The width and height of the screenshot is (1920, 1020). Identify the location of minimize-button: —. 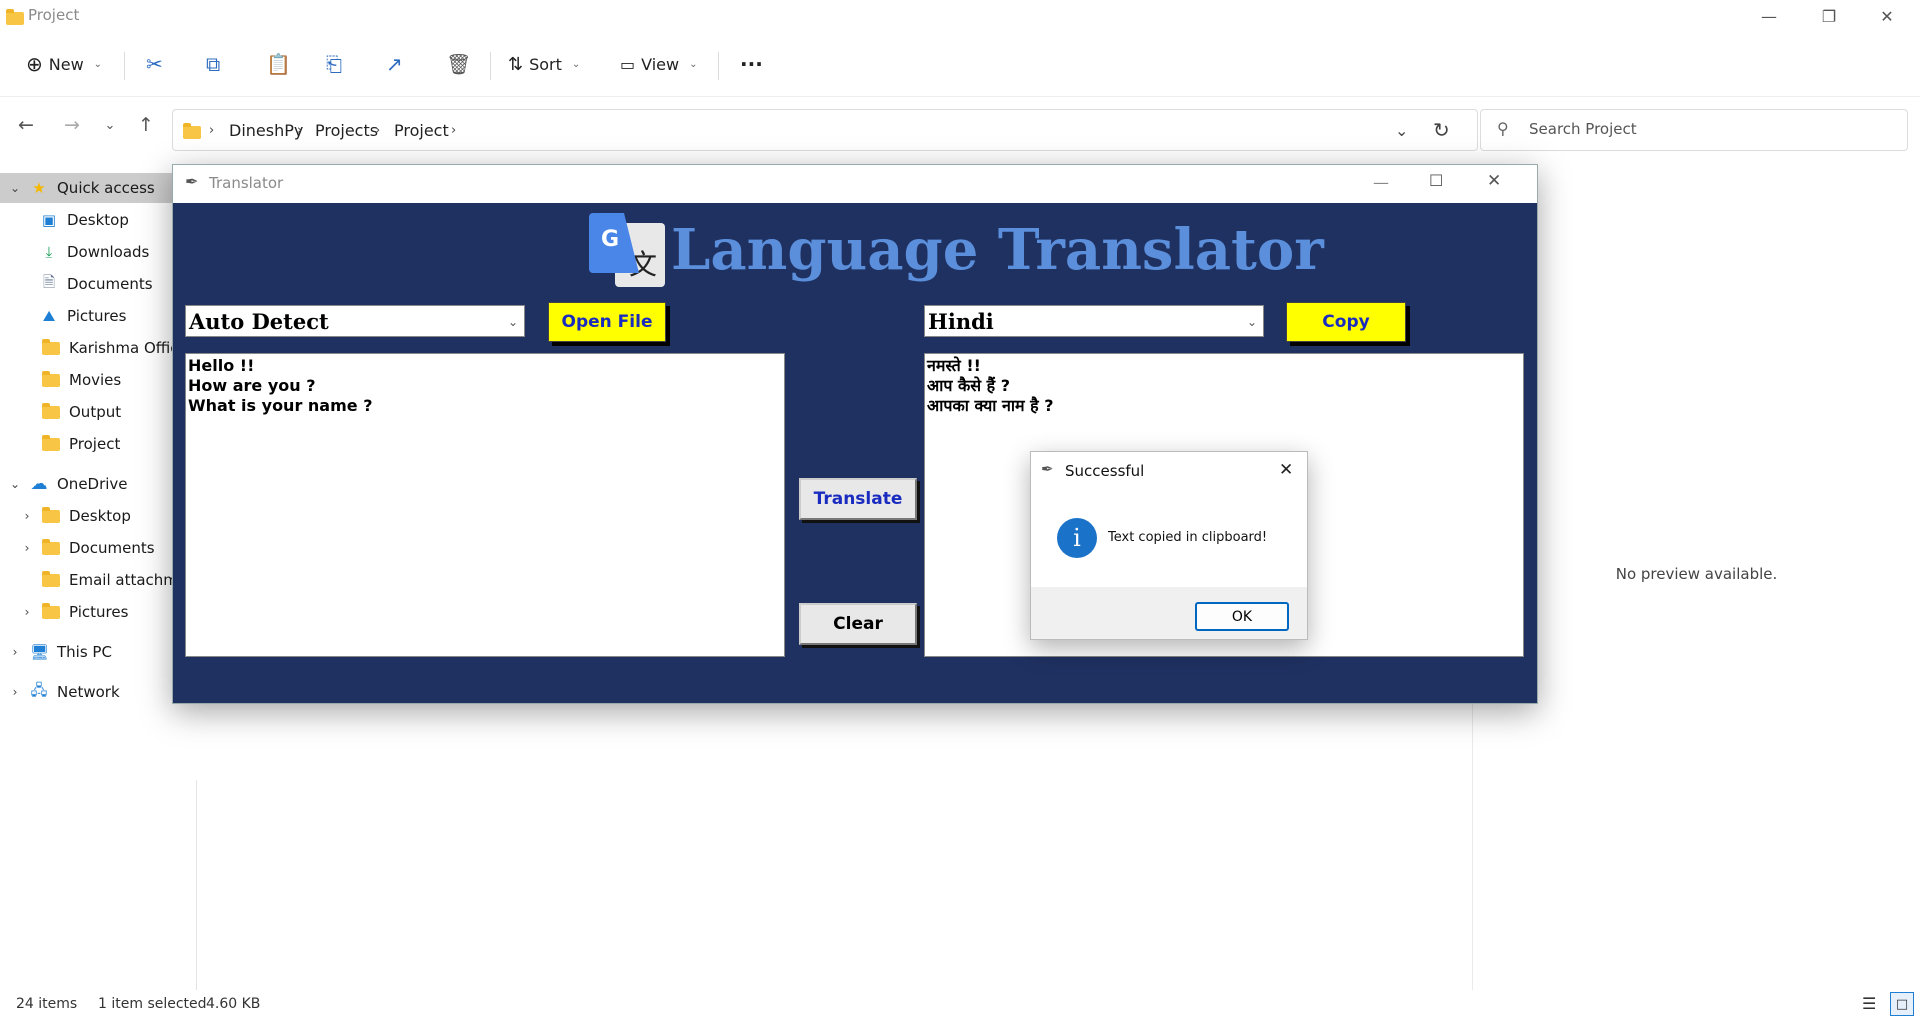
(1769, 16).